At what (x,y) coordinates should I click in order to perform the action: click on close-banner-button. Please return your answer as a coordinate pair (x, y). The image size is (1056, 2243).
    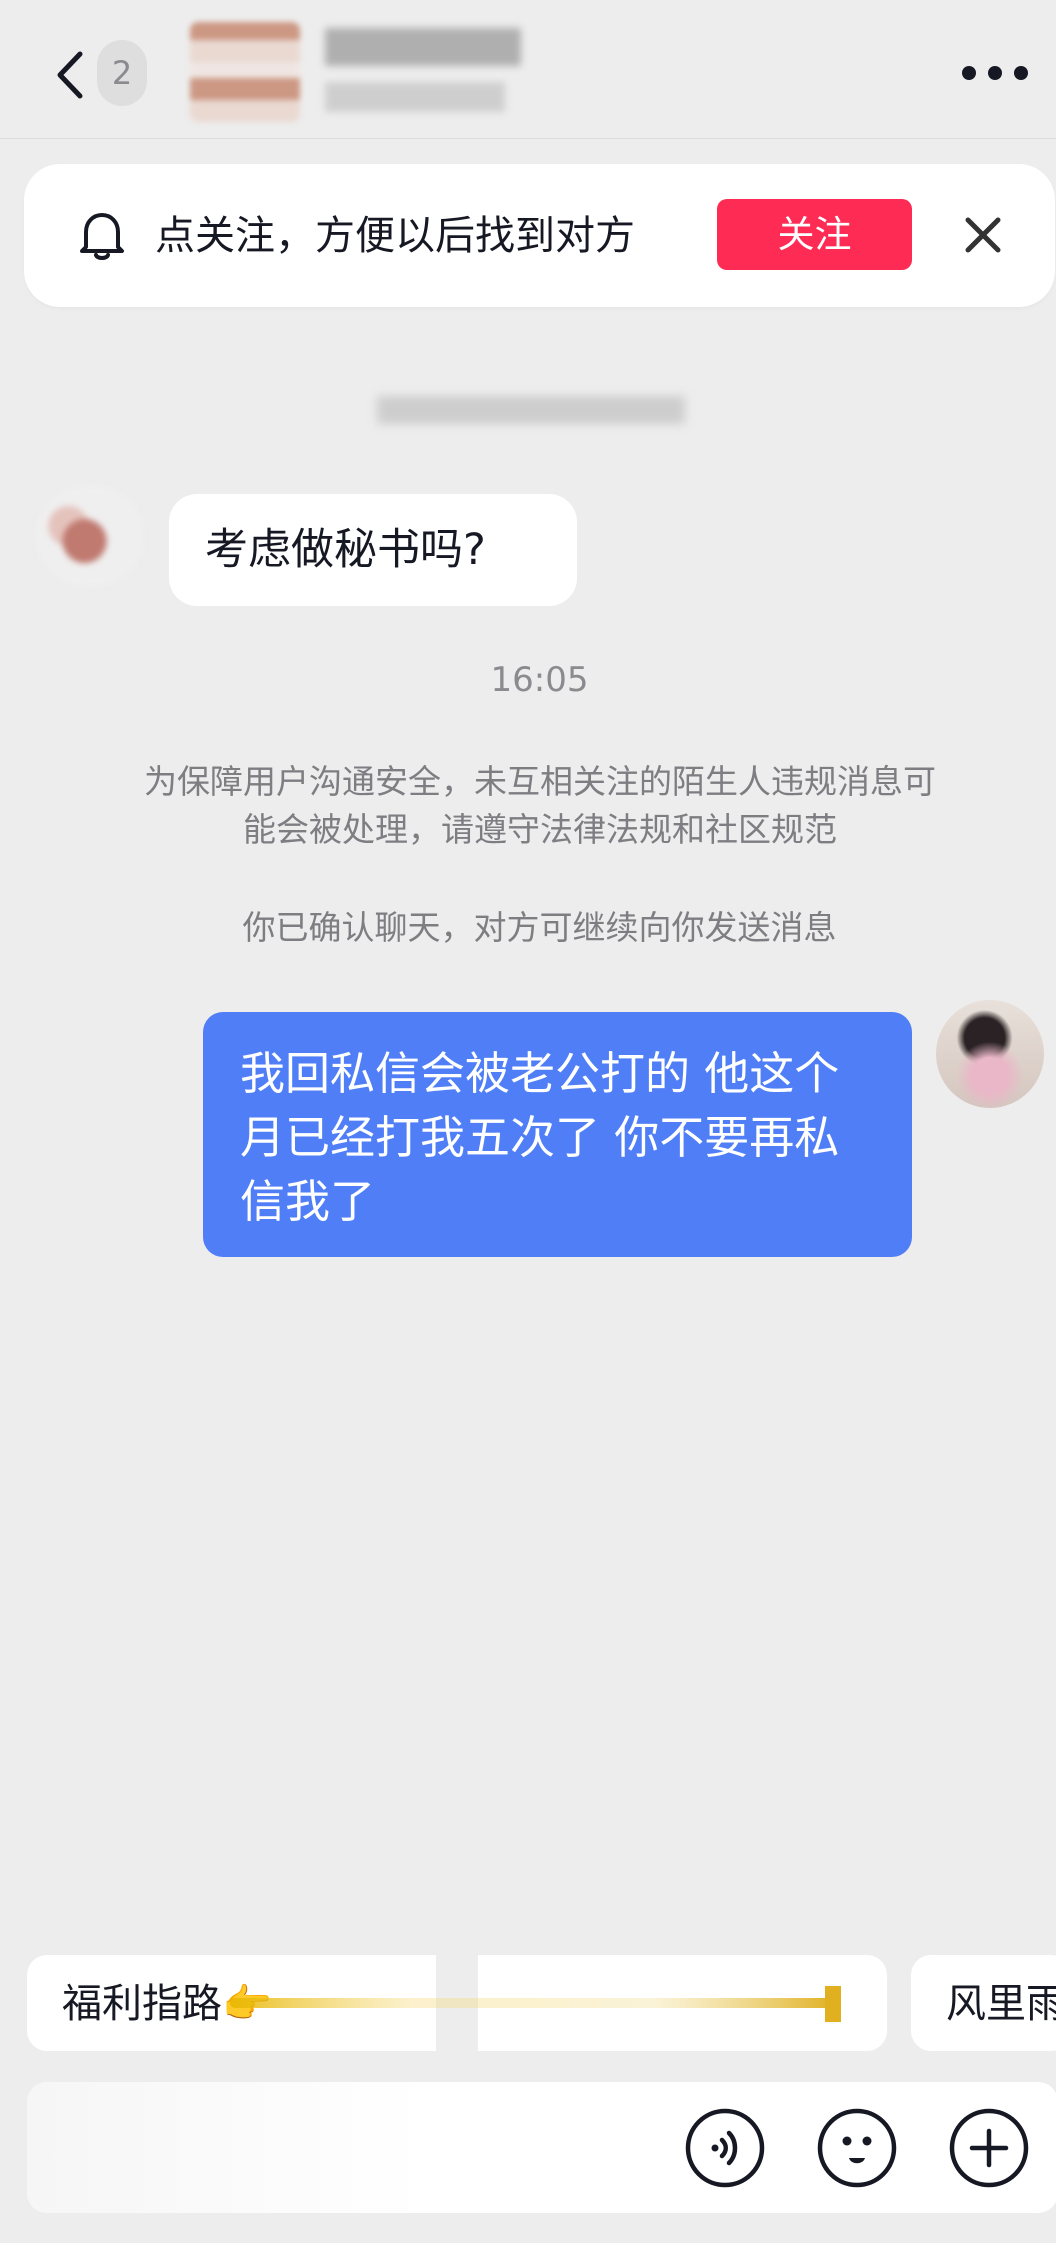
    Looking at the image, I should click on (983, 235).